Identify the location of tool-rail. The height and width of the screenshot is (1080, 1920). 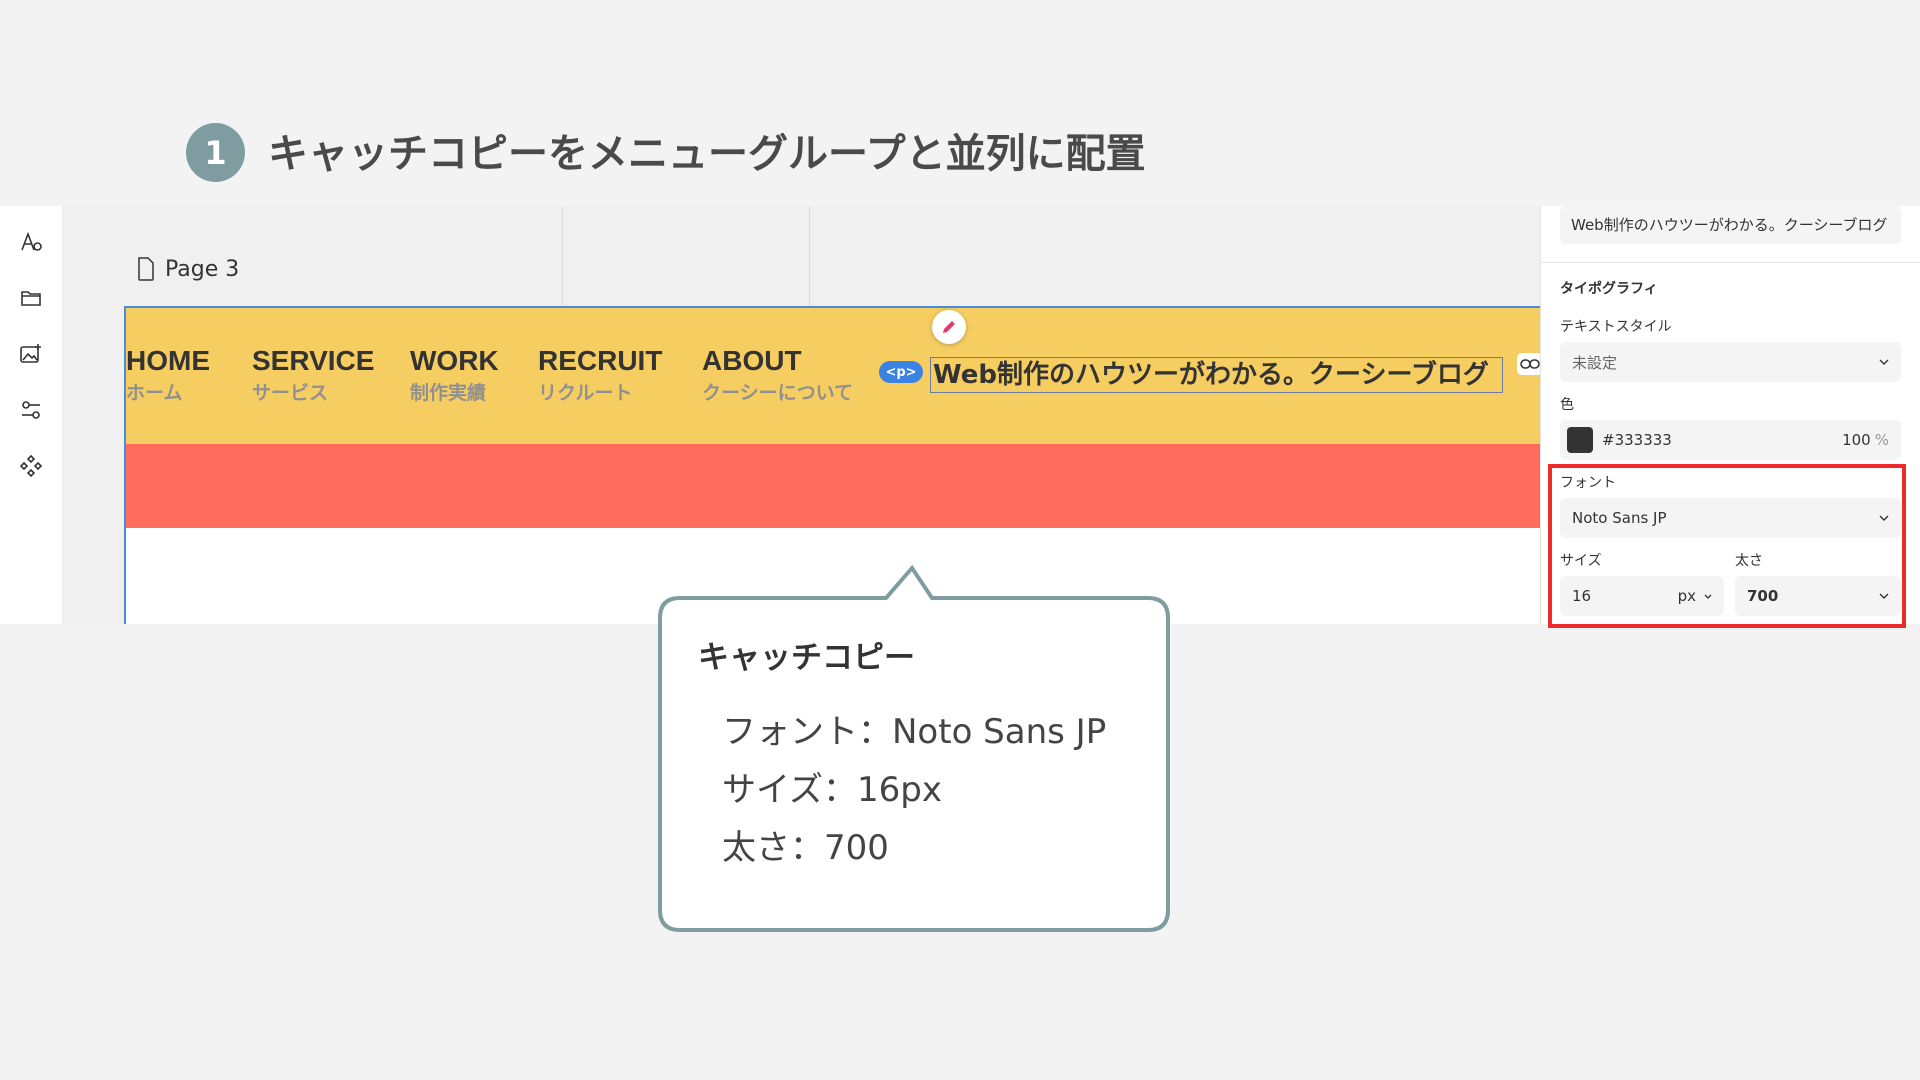
(31, 415).